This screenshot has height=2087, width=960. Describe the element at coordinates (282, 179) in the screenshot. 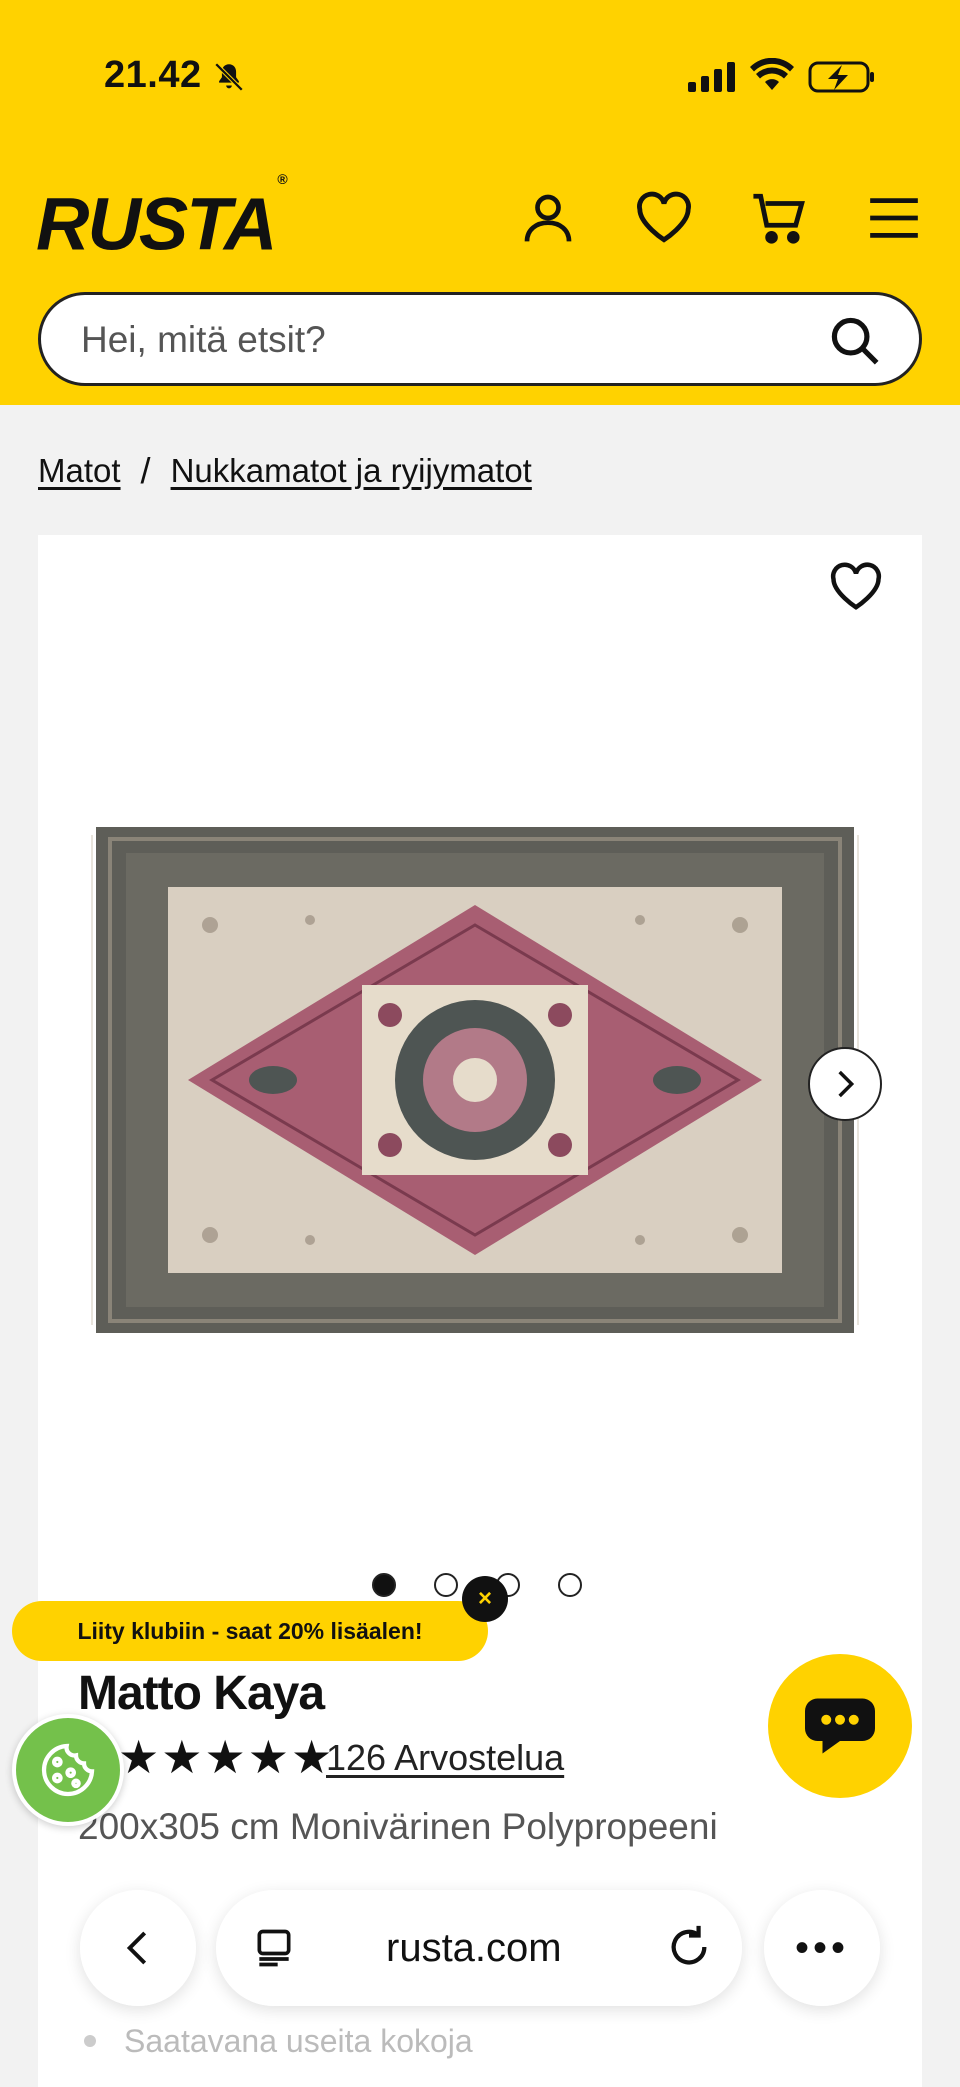

I see `logo-registered-mark: ®` at that location.